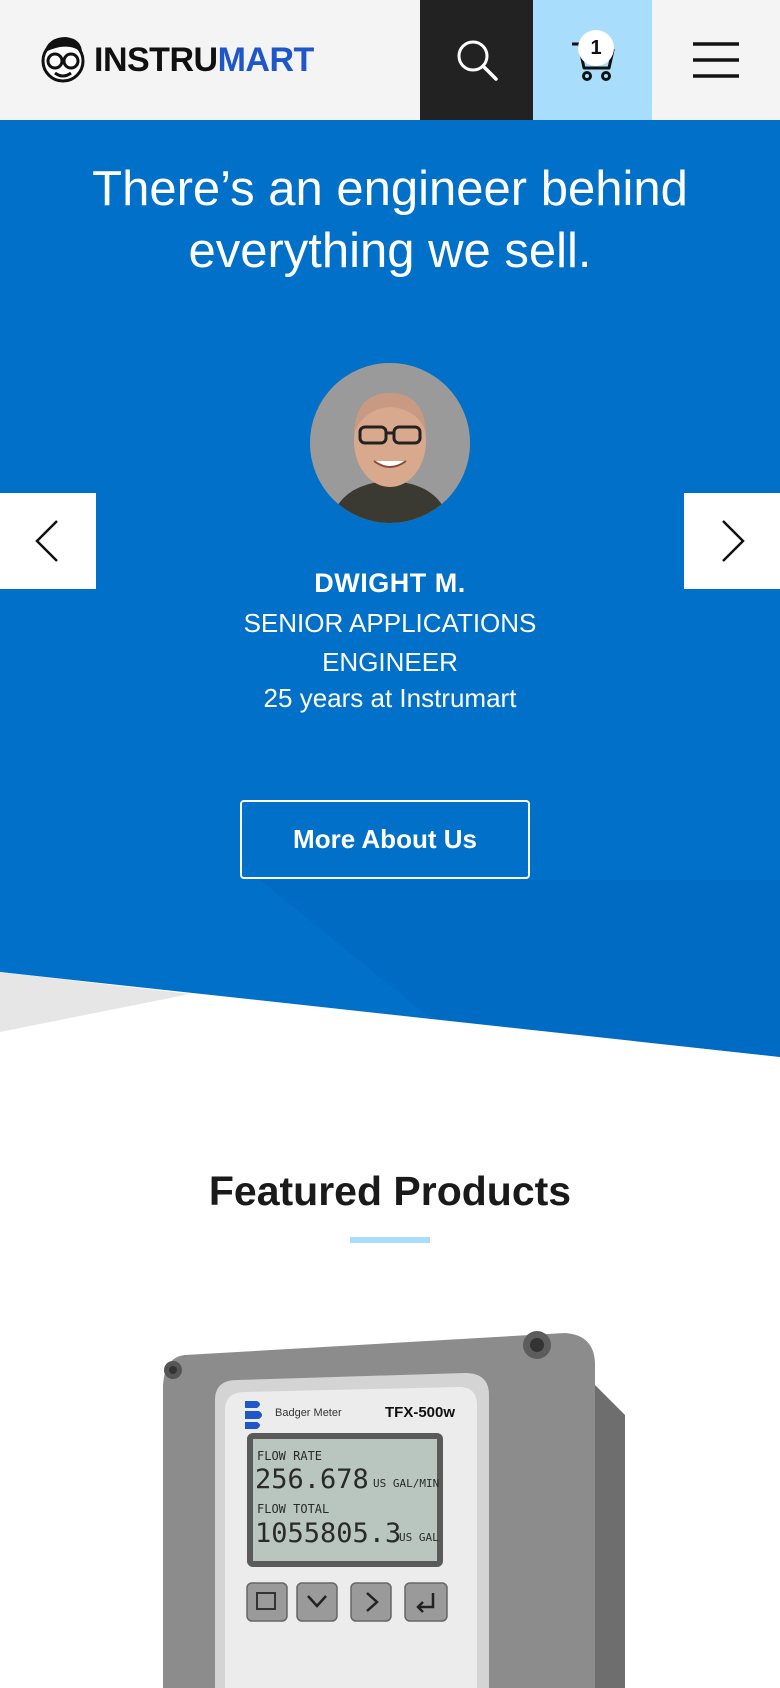 The width and height of the screenshot is (780, 1688). I want to click on logo-wordmark-part2: MART, so click(266, 59).